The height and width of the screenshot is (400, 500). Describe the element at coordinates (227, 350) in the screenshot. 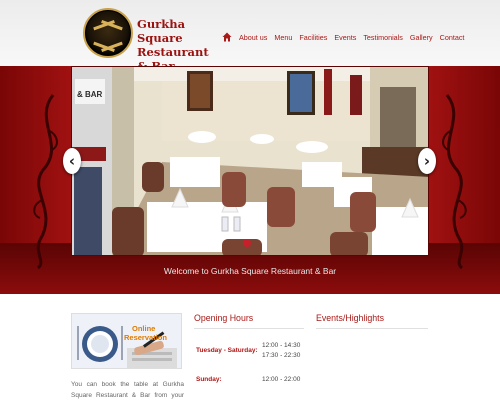

I see `hours-day-tue-sat: Tuesday - Saturday:` at that location.